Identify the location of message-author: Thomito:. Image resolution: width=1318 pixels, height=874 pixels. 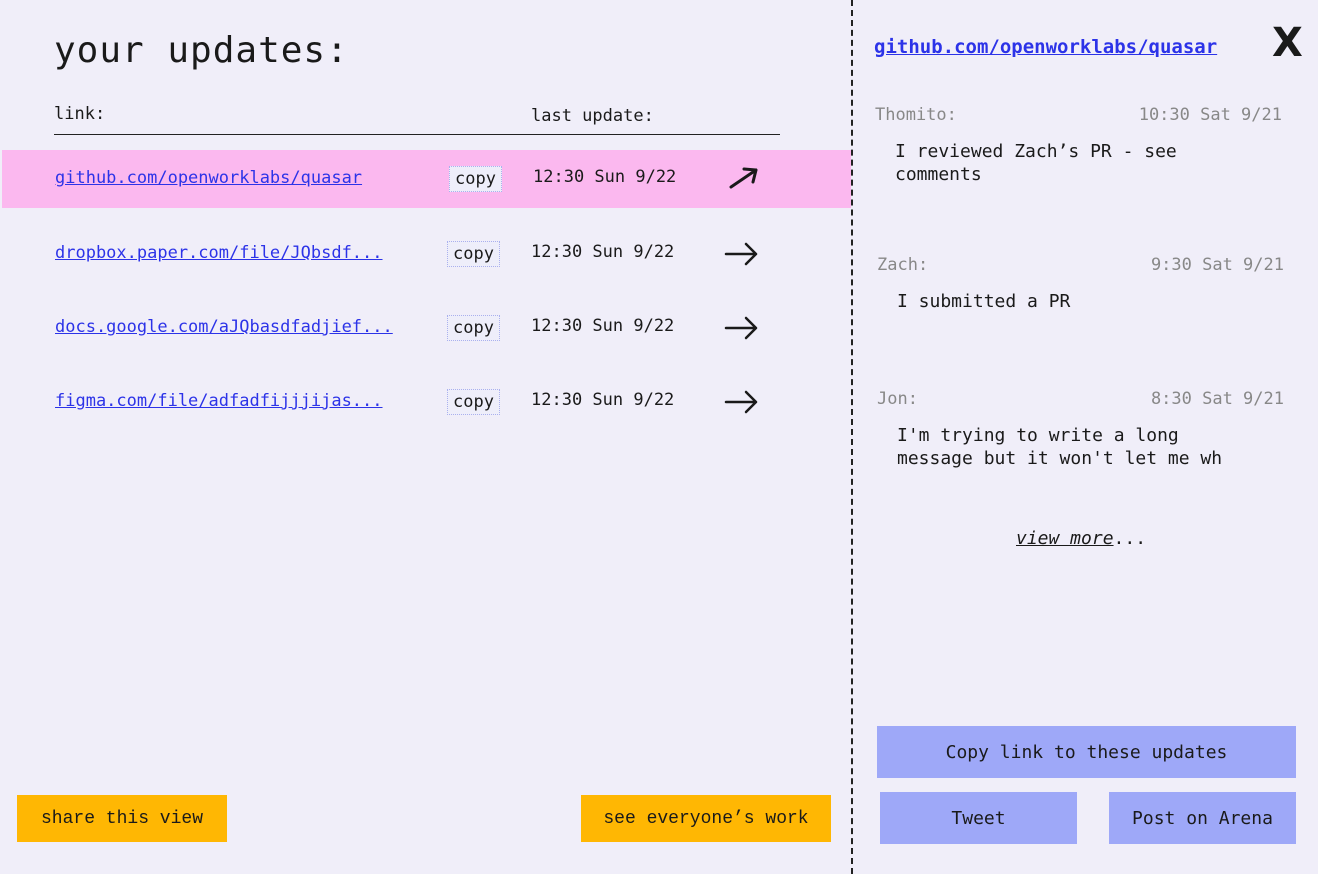
(916, 115).